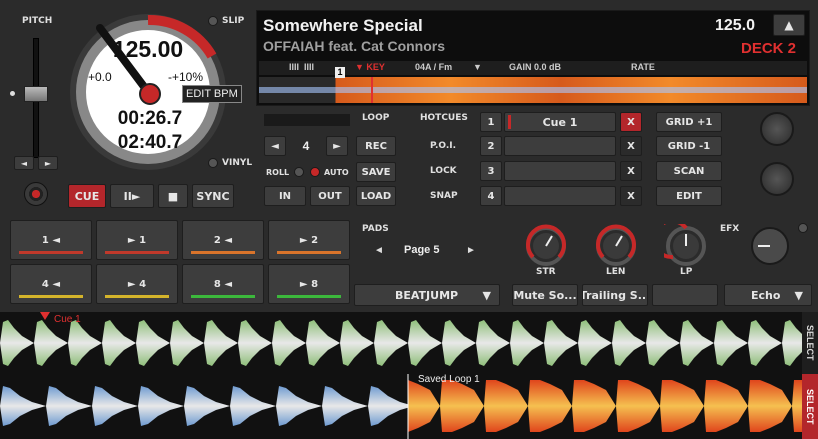 The height and width of the screenshot is (439, 818). I want to click on pad-4-bar, so click(309, 252).